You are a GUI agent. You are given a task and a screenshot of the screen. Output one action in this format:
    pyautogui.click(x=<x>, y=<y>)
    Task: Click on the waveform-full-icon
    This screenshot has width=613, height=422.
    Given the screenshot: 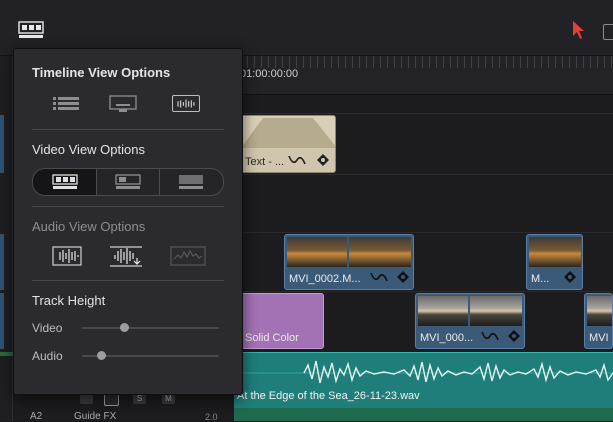 What is the action you would take?
    pyautogui.click(x=188, y=256)
    